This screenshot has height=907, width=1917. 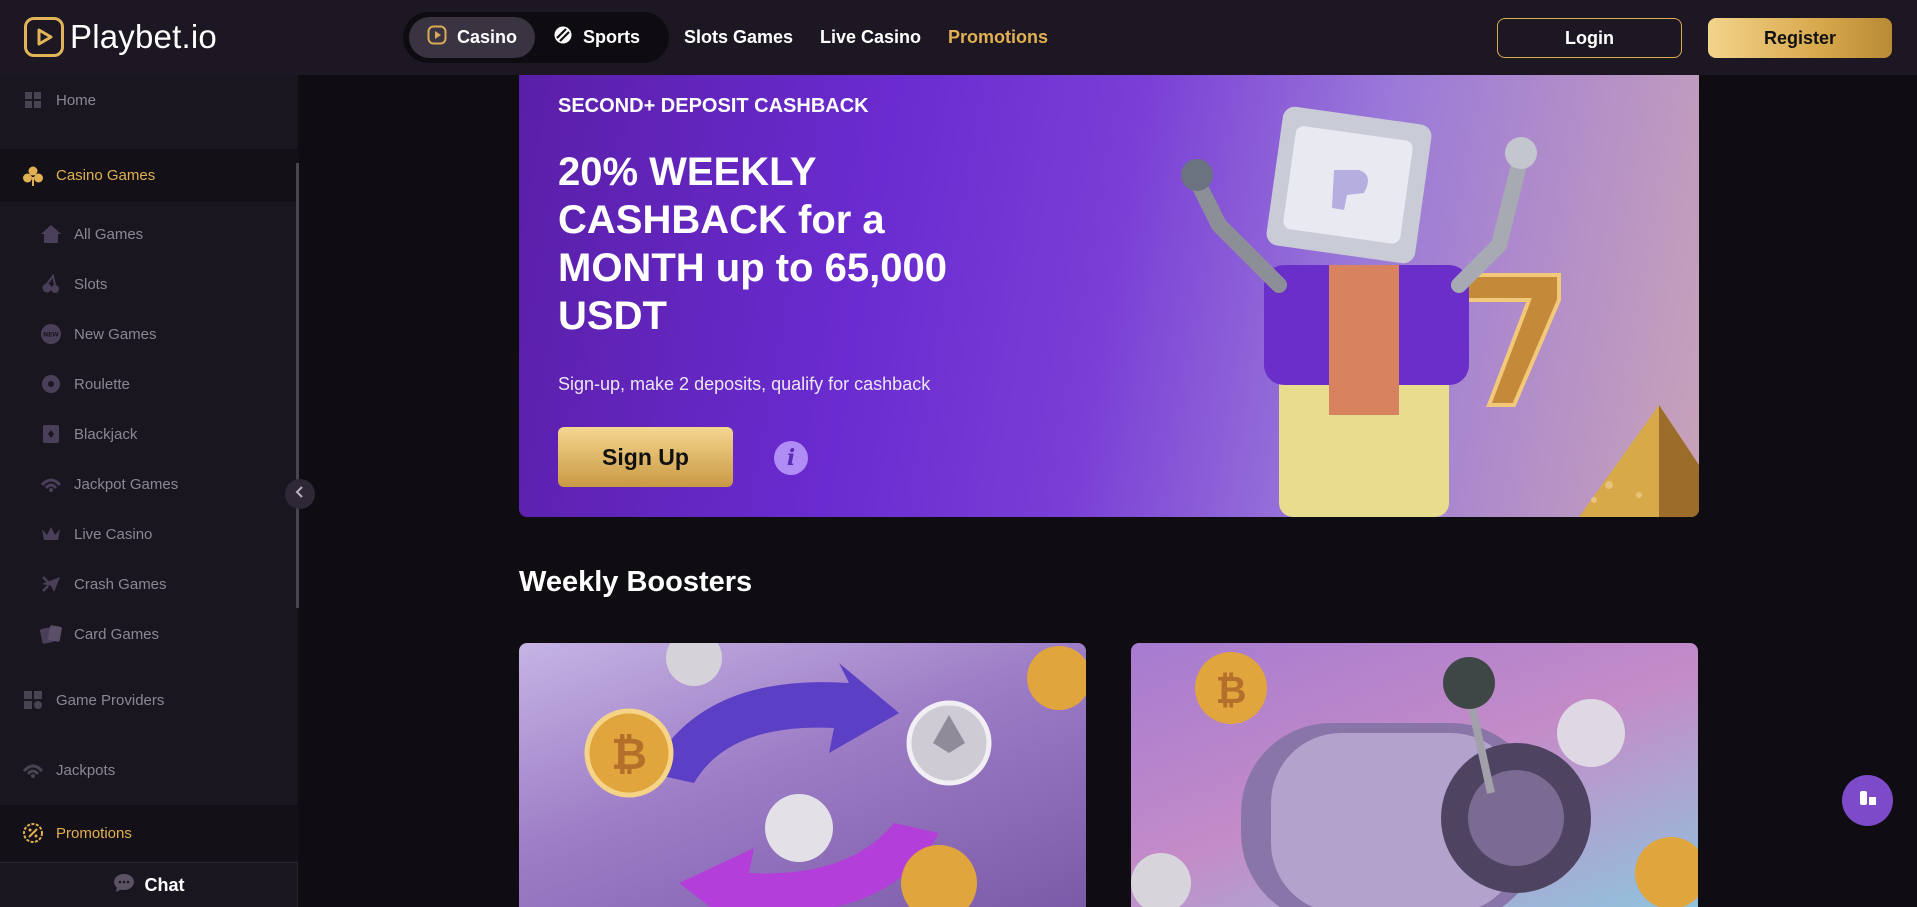 I want to click on cherries-icon, so click(x=51, y=284).